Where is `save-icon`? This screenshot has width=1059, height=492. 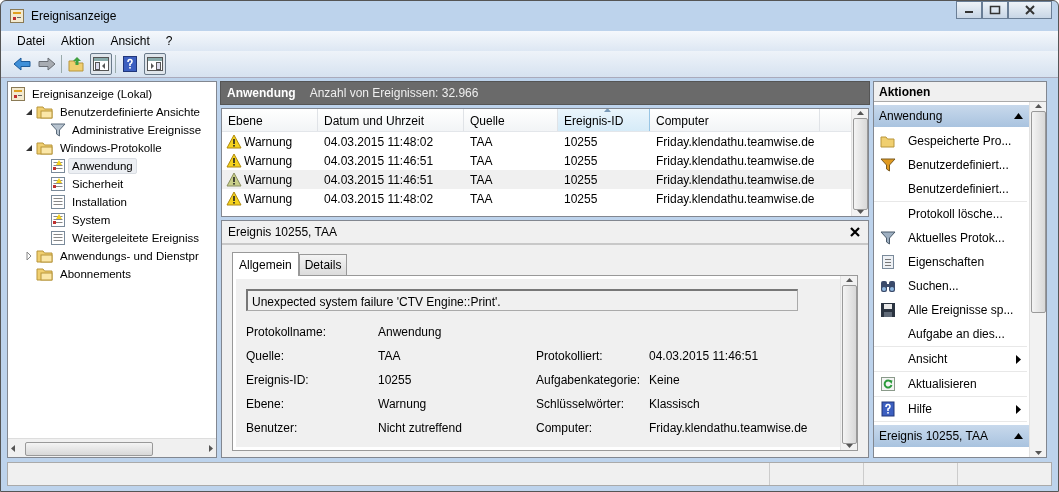
save-icon is located at coordinates (888, 310).